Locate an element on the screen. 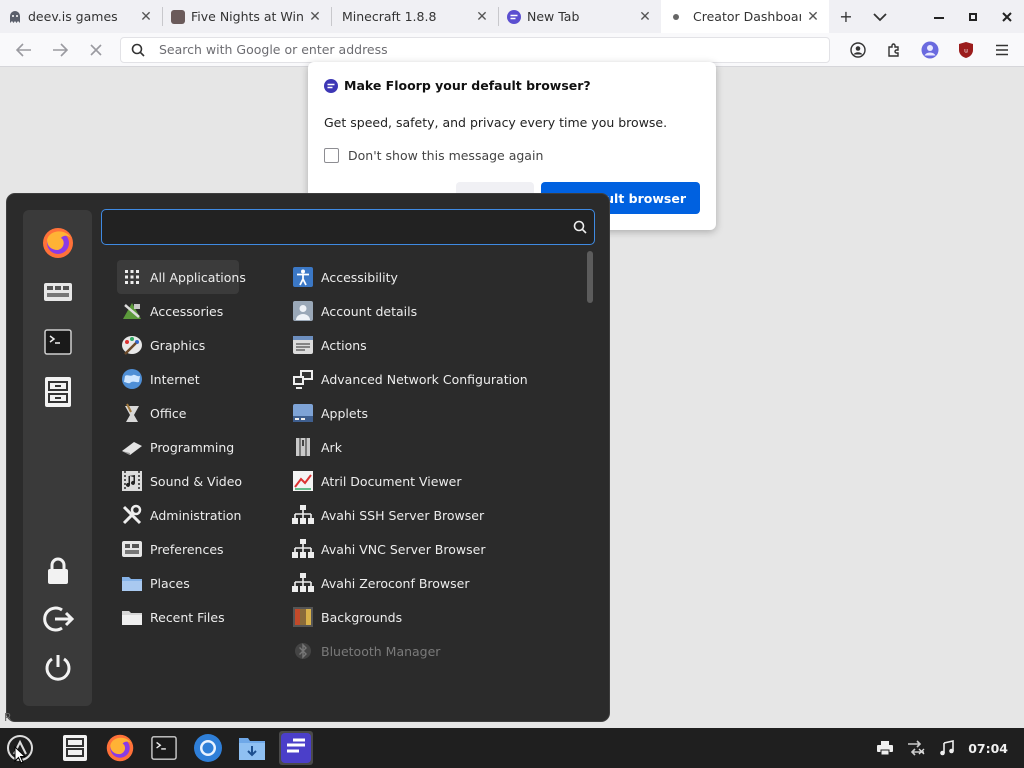  close-window-button is located at coordinates (1007, 16).